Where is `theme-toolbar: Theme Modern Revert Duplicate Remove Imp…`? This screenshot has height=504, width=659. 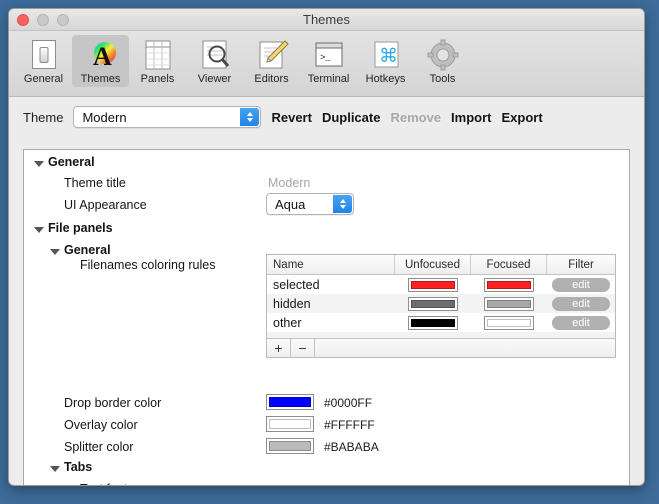
theme-toolbar: Theme Modern Revert Duplicate Remove Imp… is located at coordinates (326, 117).